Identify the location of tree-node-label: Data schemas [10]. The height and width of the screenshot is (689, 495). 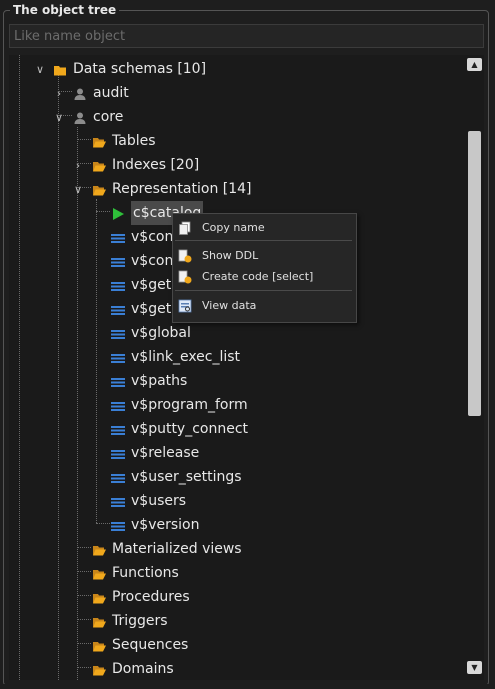
(140, 69).